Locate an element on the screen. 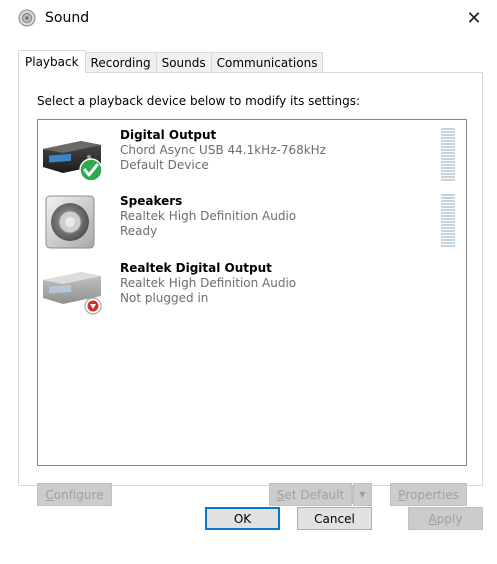 The width and height of the screenshot is (497, 564). ok-button: OK is located at coordinates (242, 518).